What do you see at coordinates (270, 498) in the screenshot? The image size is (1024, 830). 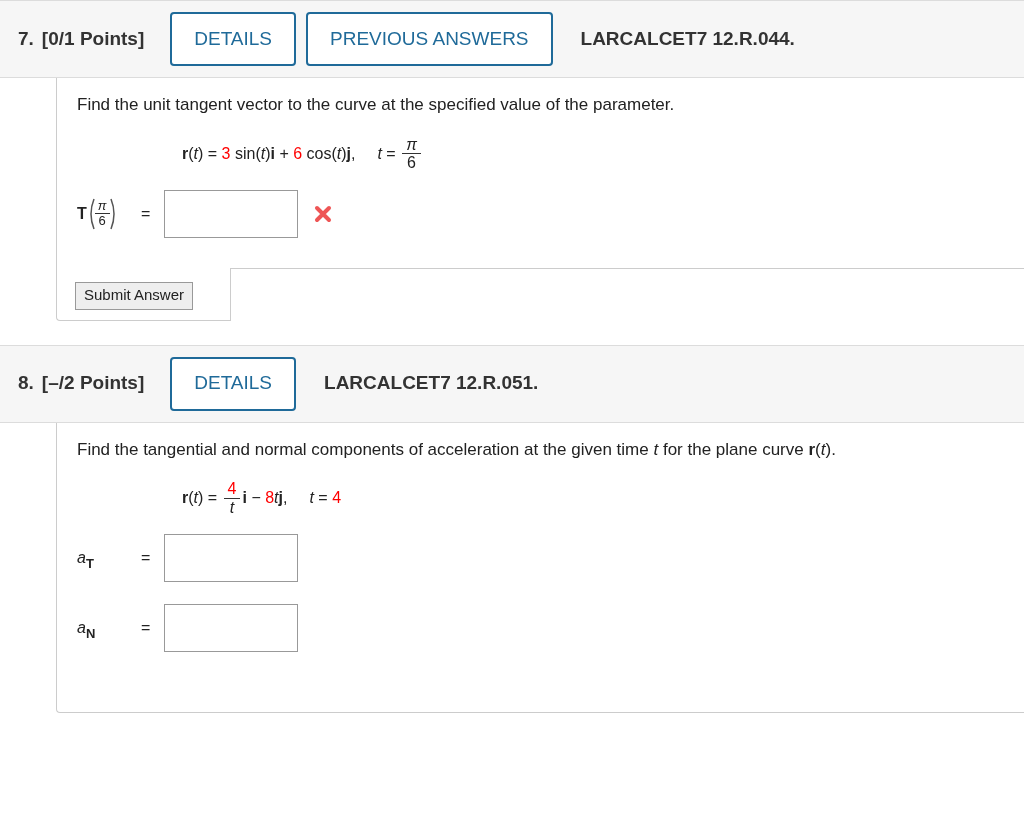 I see `given-value: 8` at bounding box center [270, 498].